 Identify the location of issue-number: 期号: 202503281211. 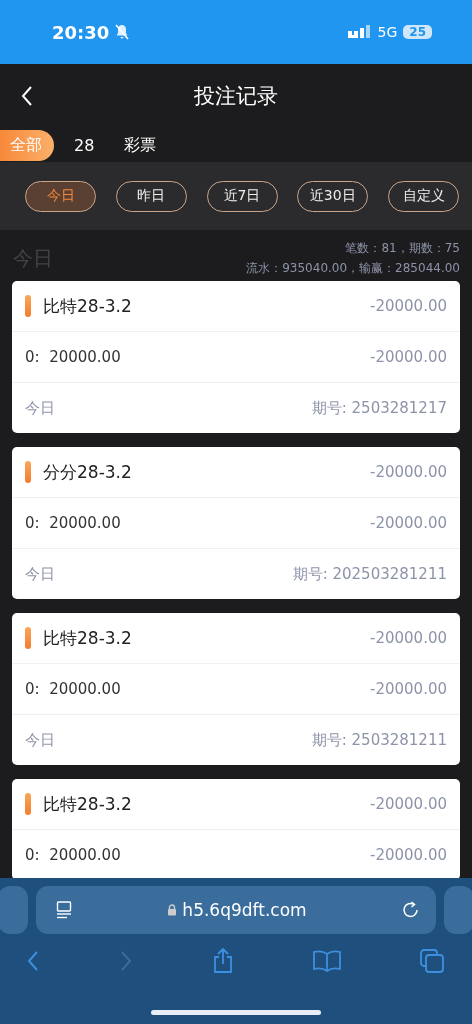
(369, 574).